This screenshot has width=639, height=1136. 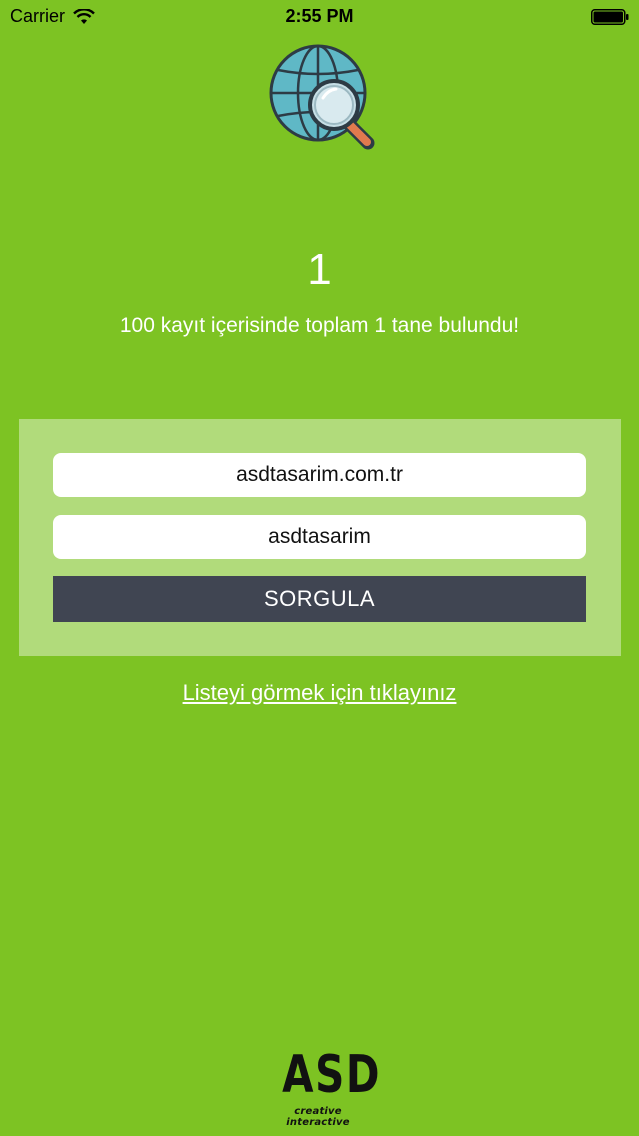 What do you see at coordinates (610, 17) in the screenshot?
I see `battery-icon` at bounding box center [610, 17].